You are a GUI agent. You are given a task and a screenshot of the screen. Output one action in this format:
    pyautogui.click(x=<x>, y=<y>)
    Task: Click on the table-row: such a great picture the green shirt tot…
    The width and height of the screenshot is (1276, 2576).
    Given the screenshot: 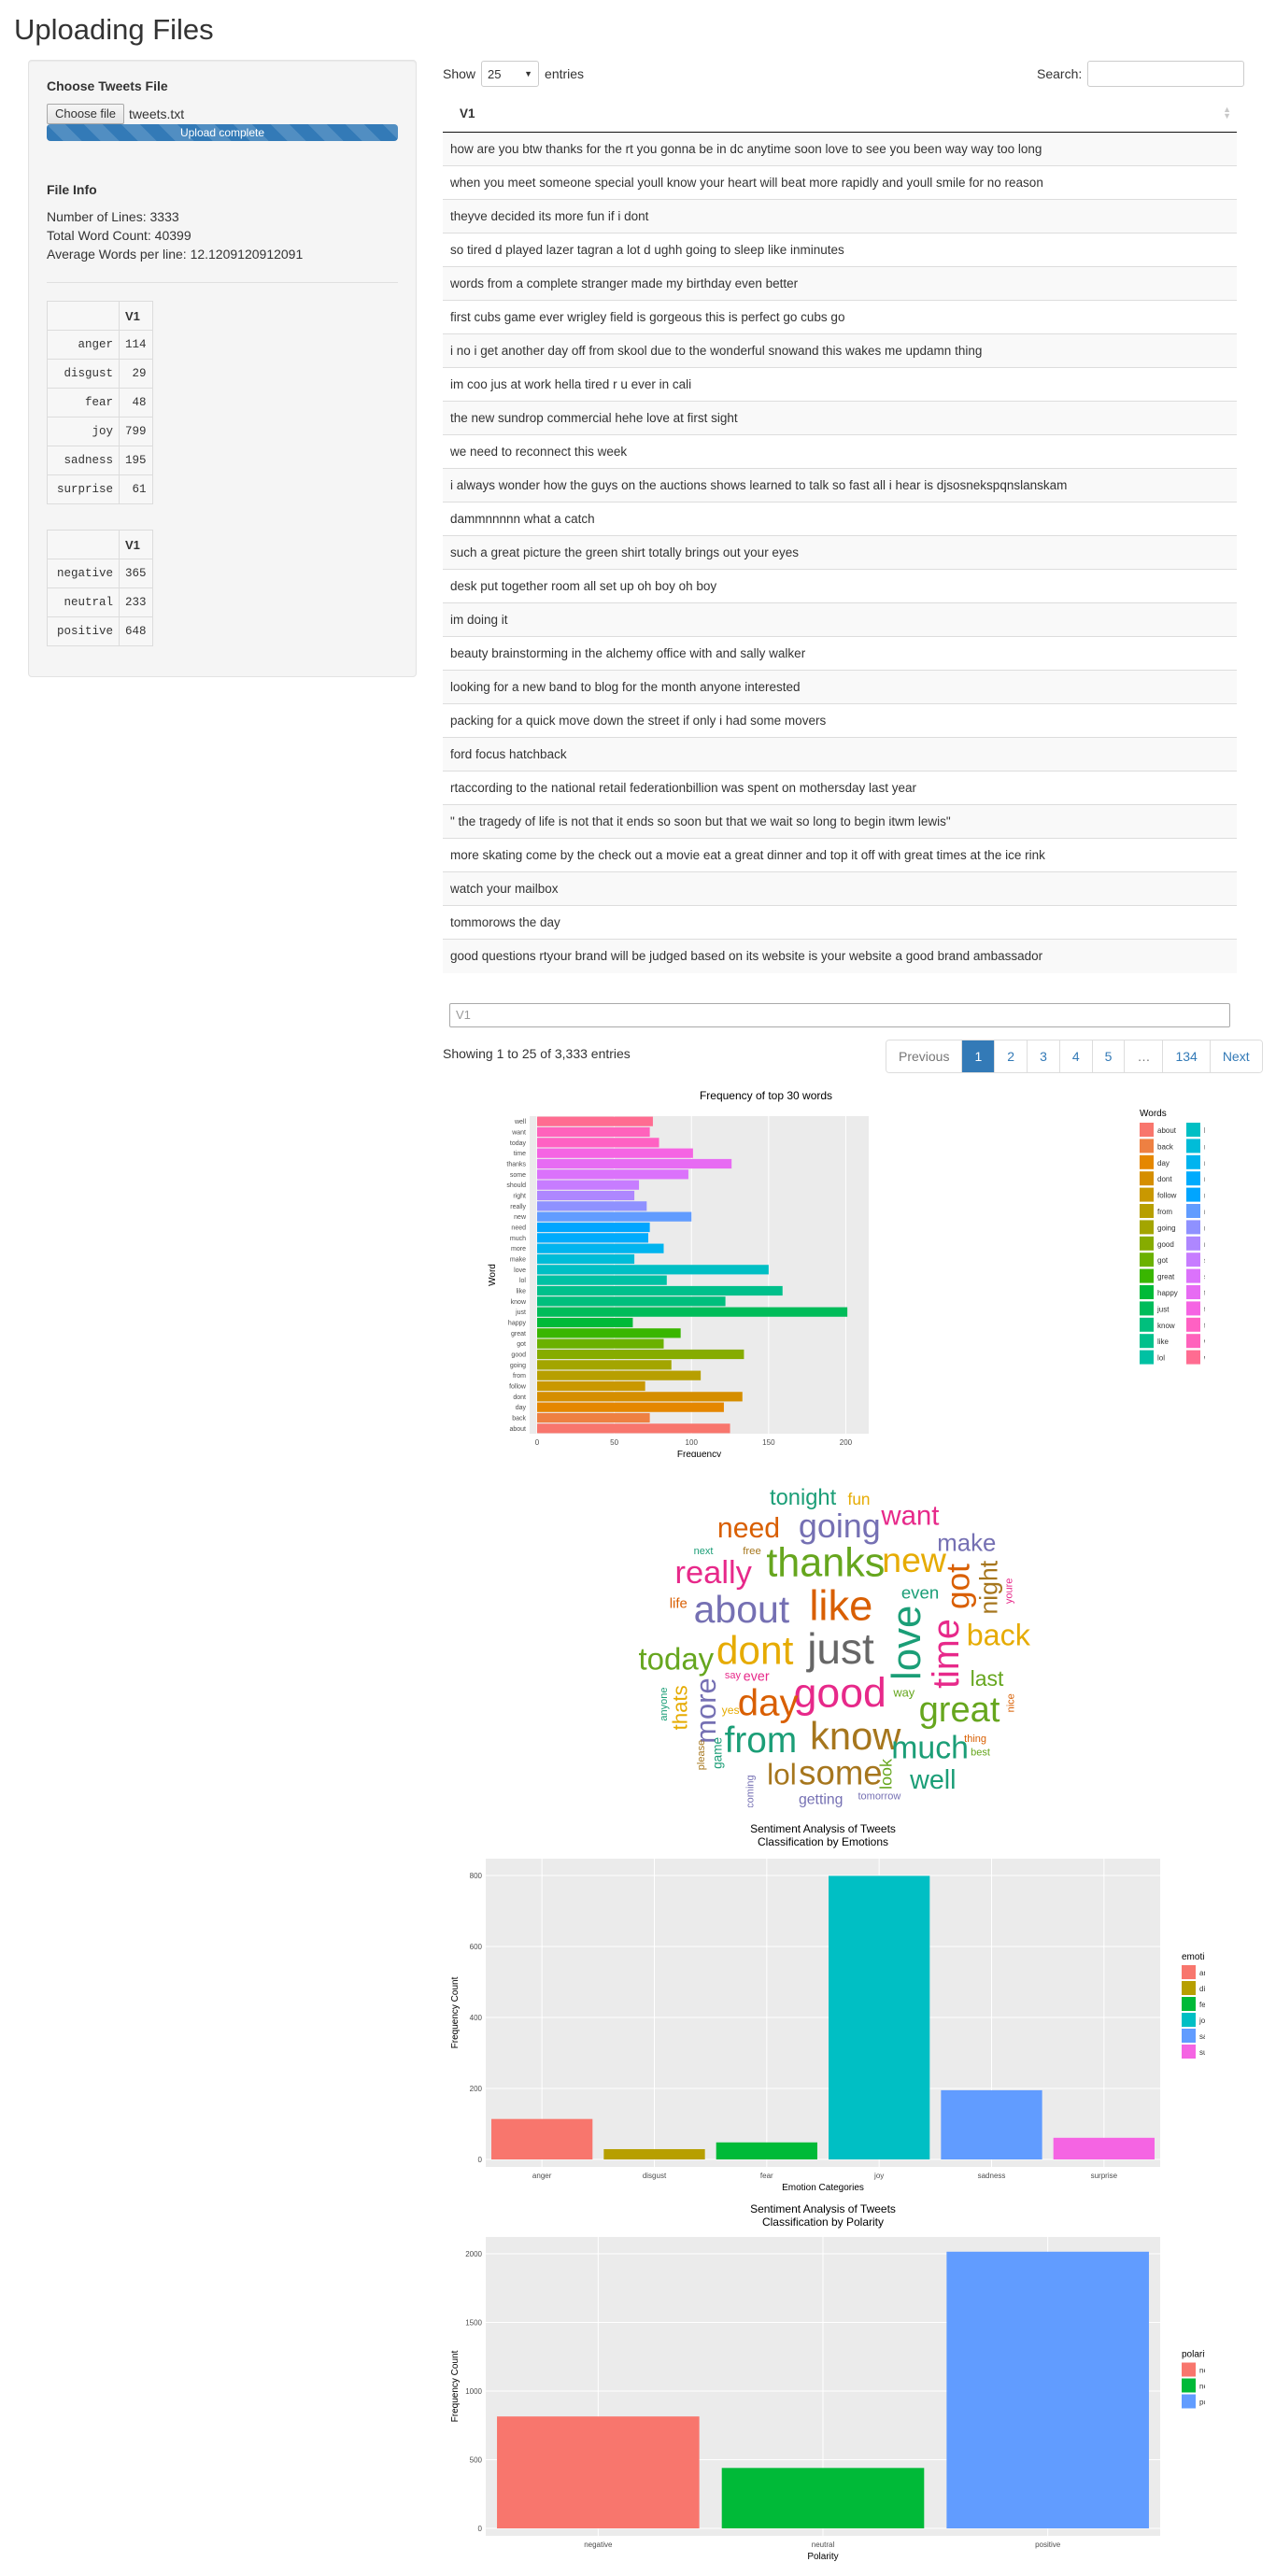 What is the action you would take?
    pyautogui.click(x=840, y=552)
    